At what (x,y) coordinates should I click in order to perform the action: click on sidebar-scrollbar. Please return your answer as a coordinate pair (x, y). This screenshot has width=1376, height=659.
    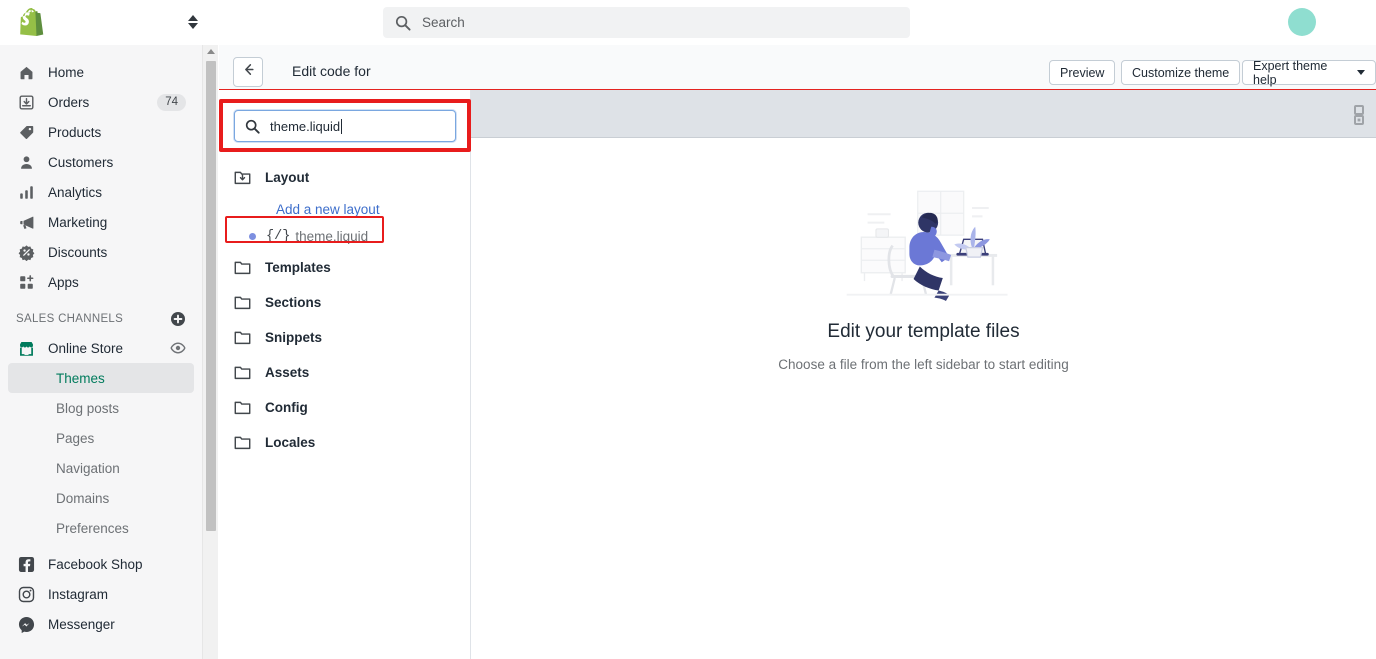
    Looking at the image, I should click on (210, 352).